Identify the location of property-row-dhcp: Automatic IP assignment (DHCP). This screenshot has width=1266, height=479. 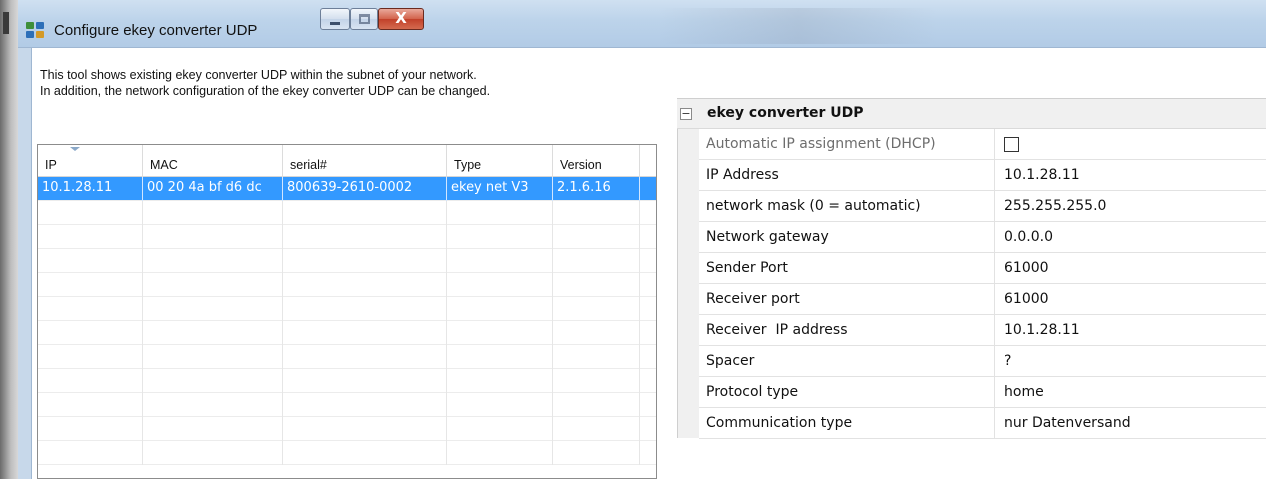
(982, 144).